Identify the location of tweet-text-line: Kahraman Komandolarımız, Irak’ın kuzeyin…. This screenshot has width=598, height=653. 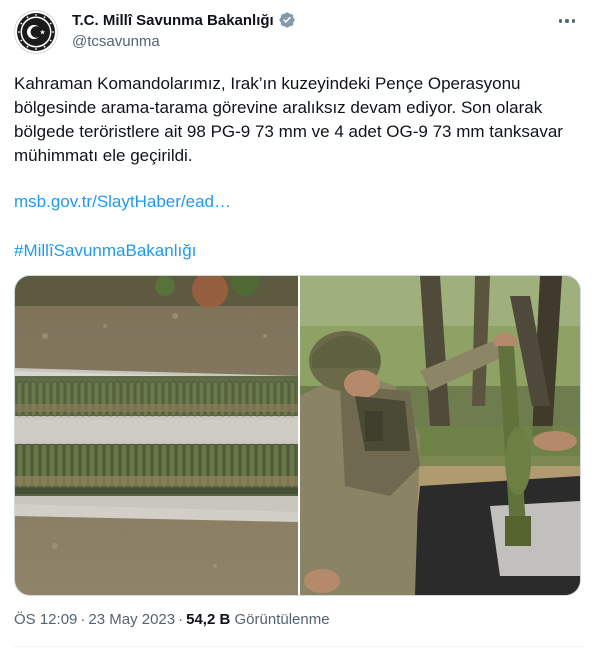
(267, 83).